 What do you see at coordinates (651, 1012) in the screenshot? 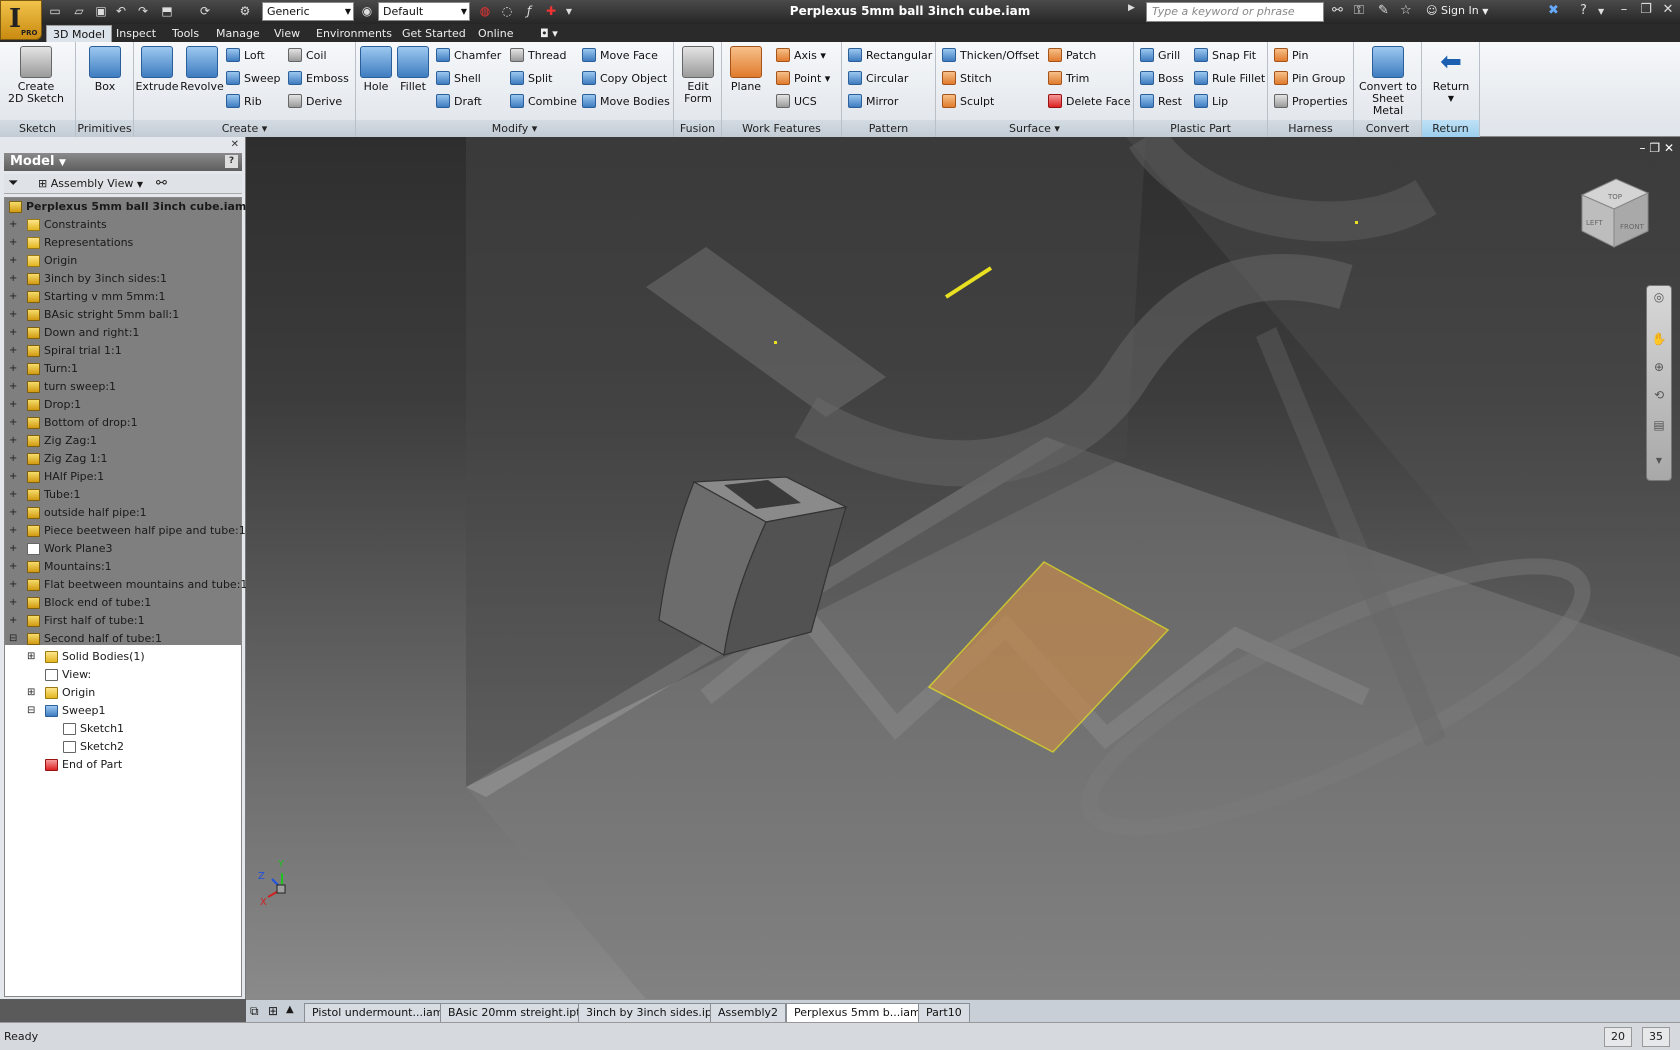
I see `doc-tab-3inch-sides: 3inch by 3inch sides.ipt` at bounding box center [651, 1012].